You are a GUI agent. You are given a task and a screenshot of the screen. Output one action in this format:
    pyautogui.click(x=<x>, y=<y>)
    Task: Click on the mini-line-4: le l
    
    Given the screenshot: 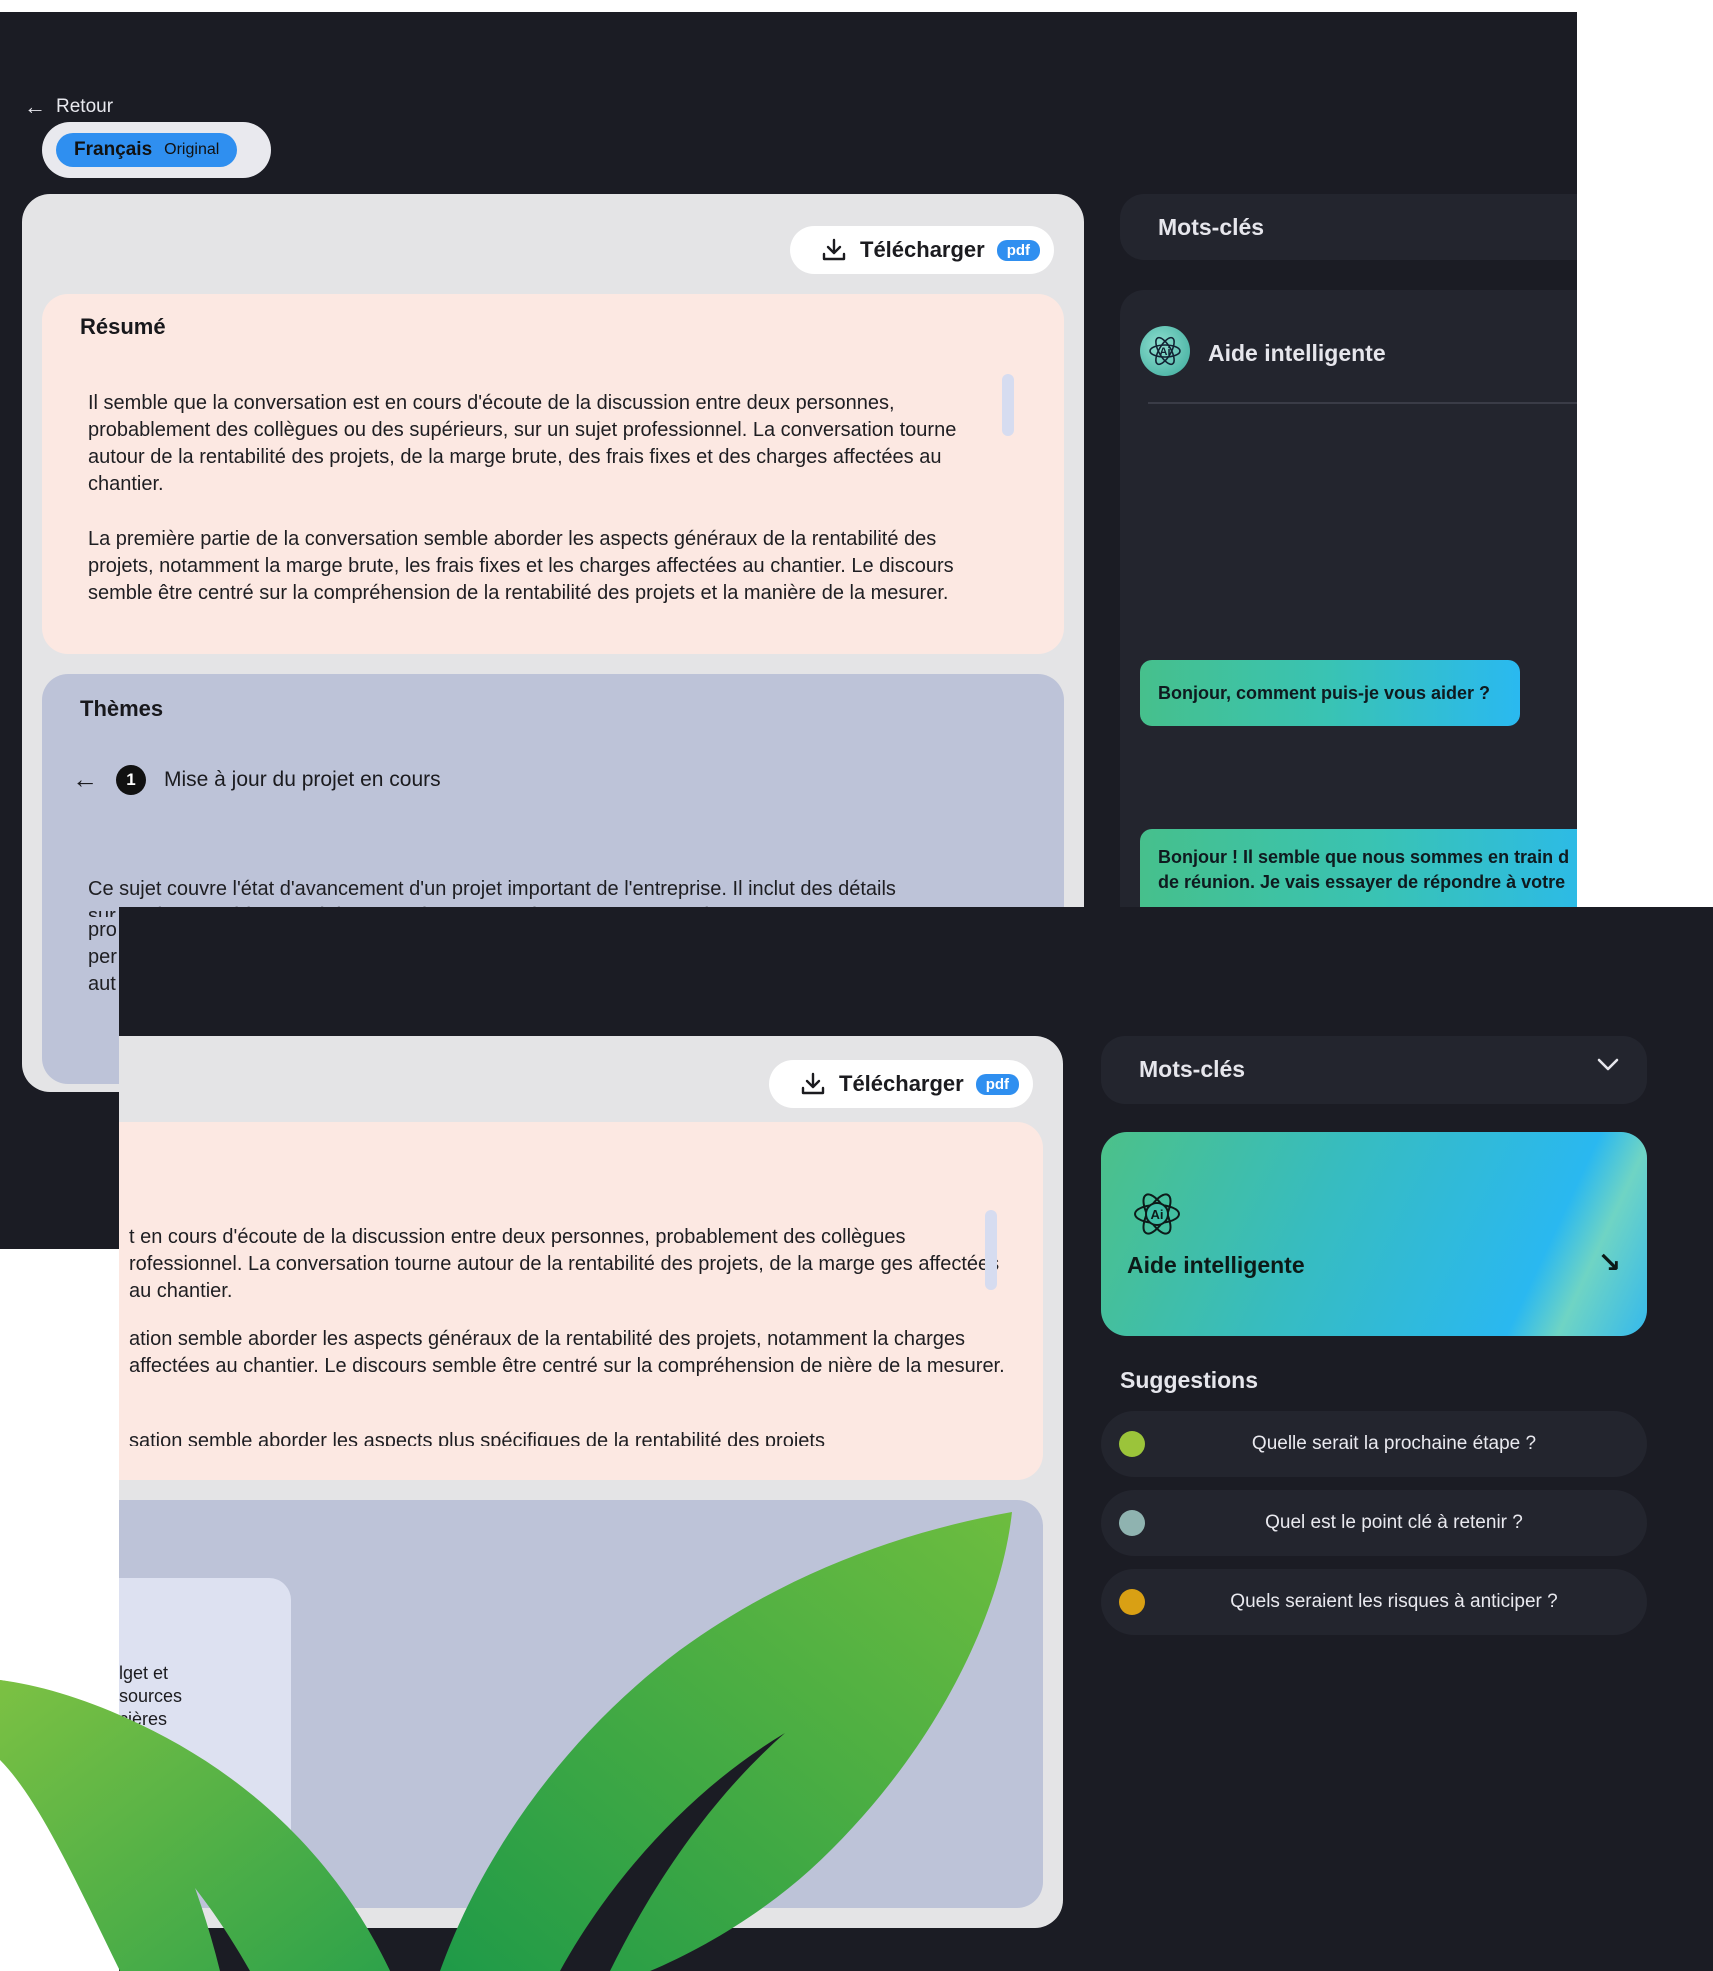 What is the action you would take?
    pyautogui.click(x=131, y=1855)
    